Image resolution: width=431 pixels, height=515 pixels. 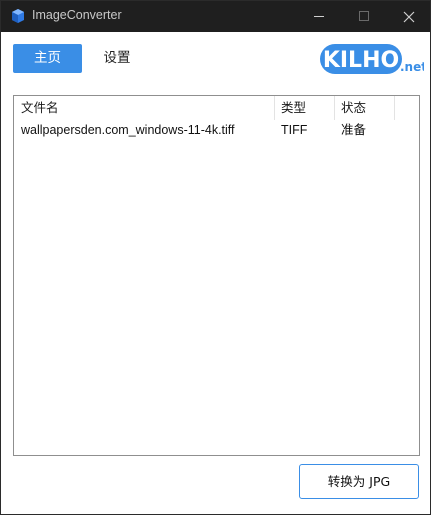 I want to click on close-button, so click(x=409, y=16).